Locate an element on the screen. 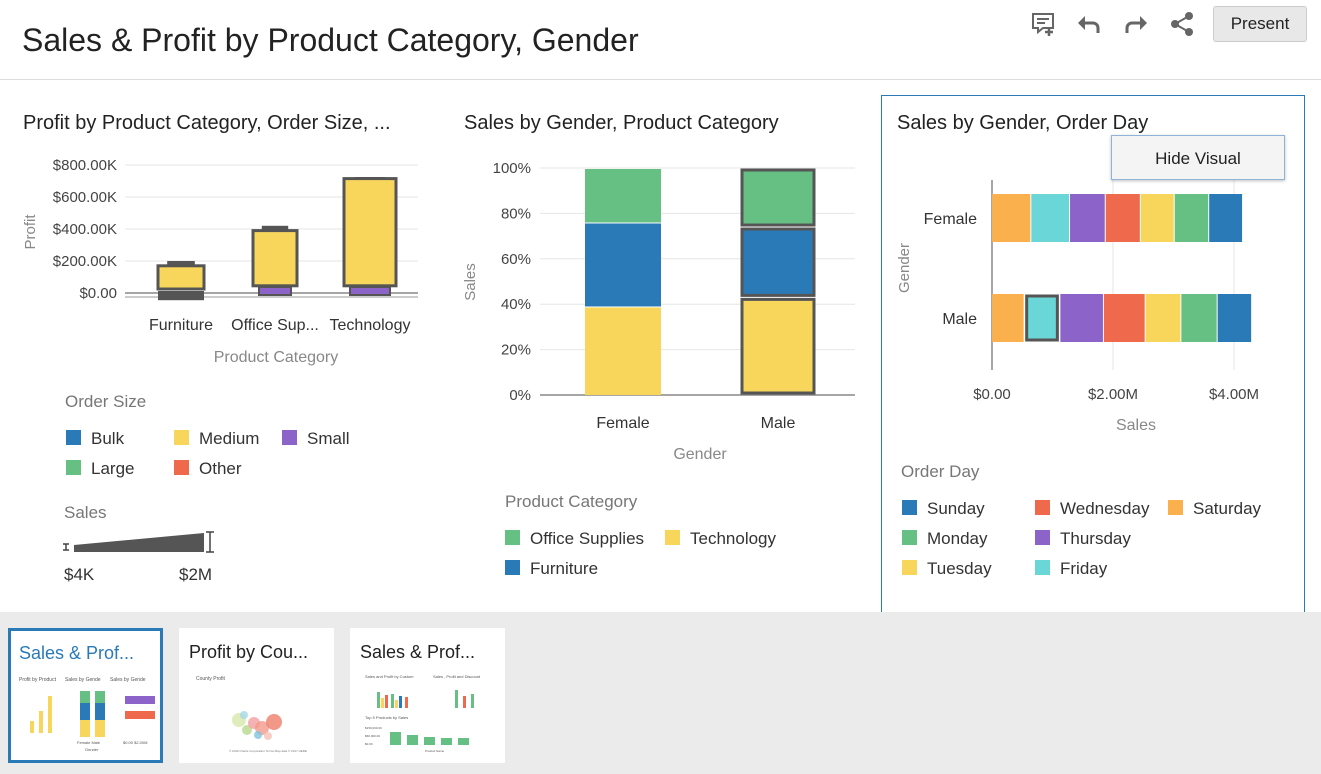 This screenshot has width=1321, height=774. legend-label: Saturday is located at coordinates (1227, 508).